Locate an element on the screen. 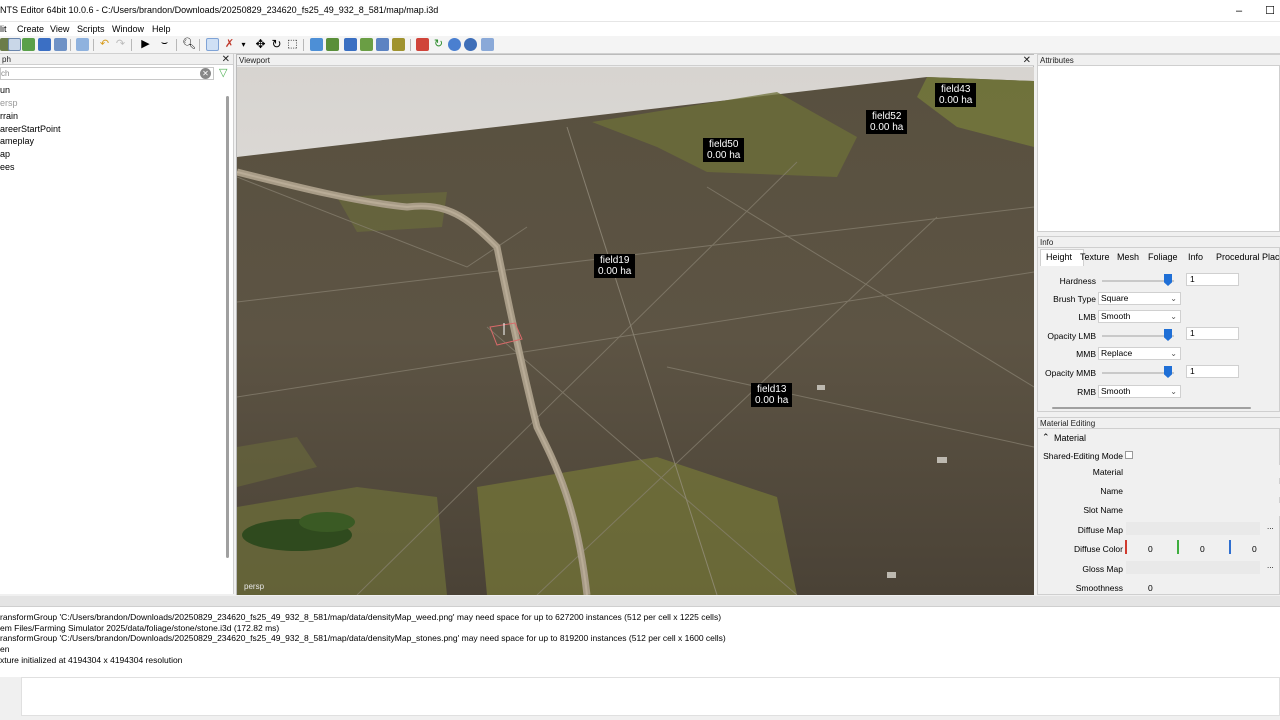 This screenshot has width=1280, height=720. brush-type-select: Square ⌄ is located at coordinates (1139, 298).